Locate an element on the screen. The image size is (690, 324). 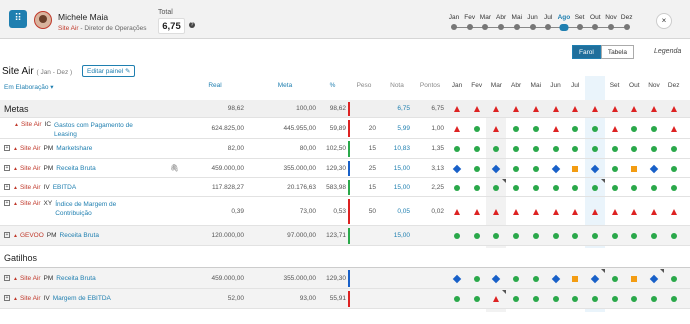
indicator-link: Gastos com Pagamento de Leasing is located at coordinates (94, 130).